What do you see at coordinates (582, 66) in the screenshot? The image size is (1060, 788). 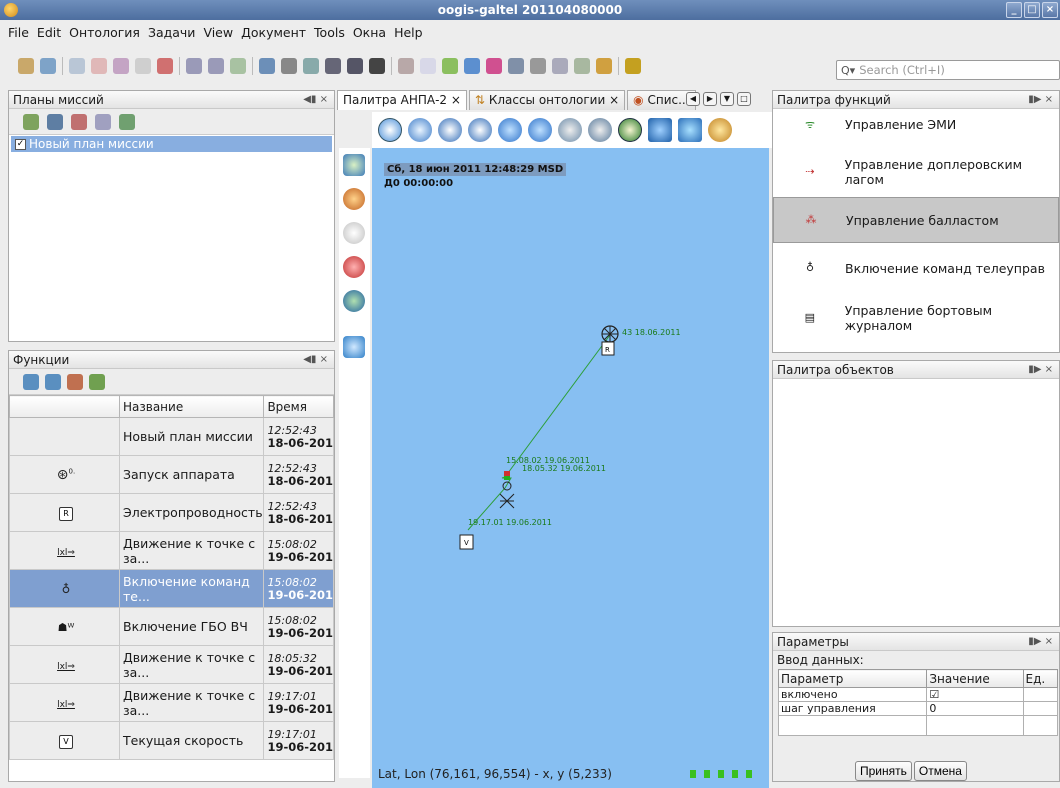 I see `toolbar-plus-icon` at bounding box center [582, 66].